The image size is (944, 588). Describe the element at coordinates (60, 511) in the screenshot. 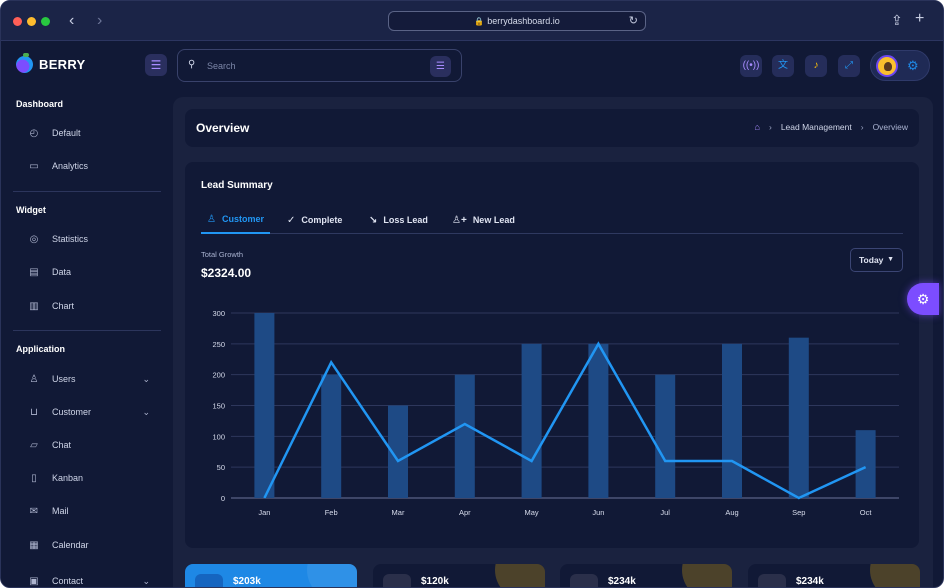

I see `sidebar-item-label: Mail` at that location.